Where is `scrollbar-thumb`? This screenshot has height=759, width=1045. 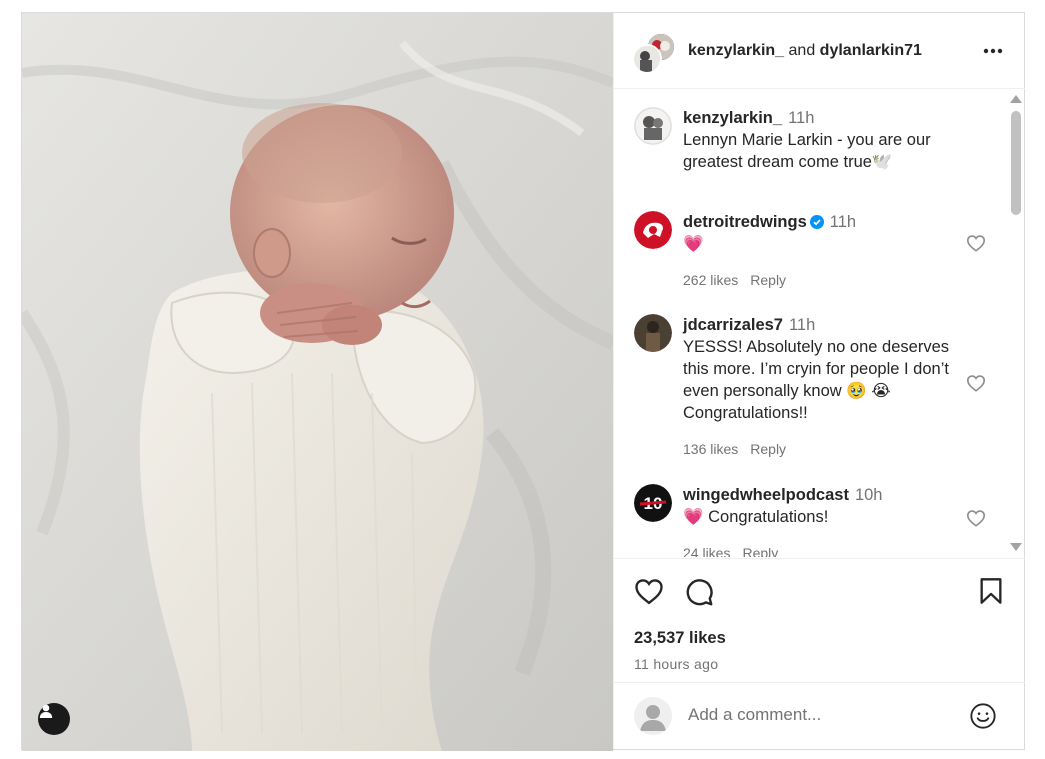
scrollbar-thumb is located at coordinates (1016, 163).